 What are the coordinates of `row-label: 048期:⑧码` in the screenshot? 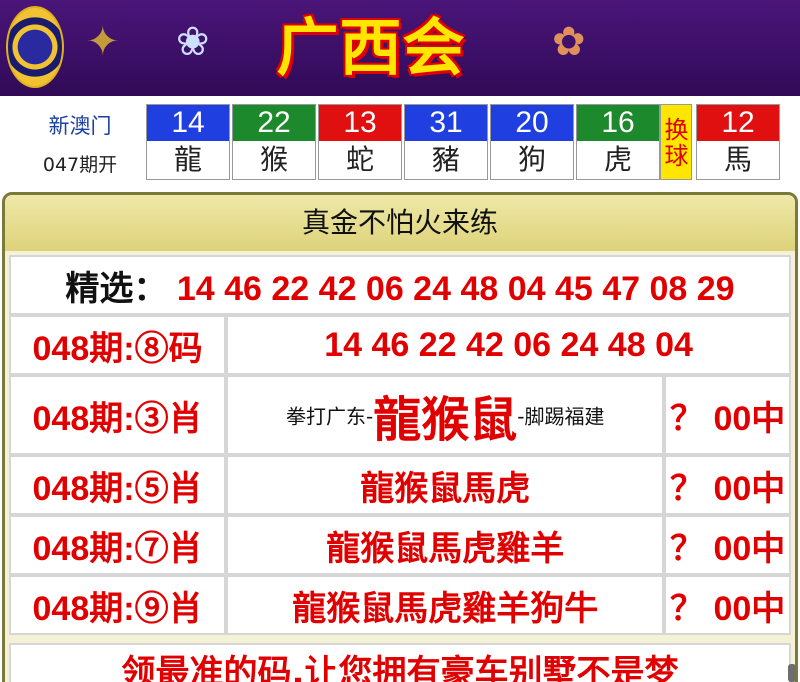 It's located at (118, 345).